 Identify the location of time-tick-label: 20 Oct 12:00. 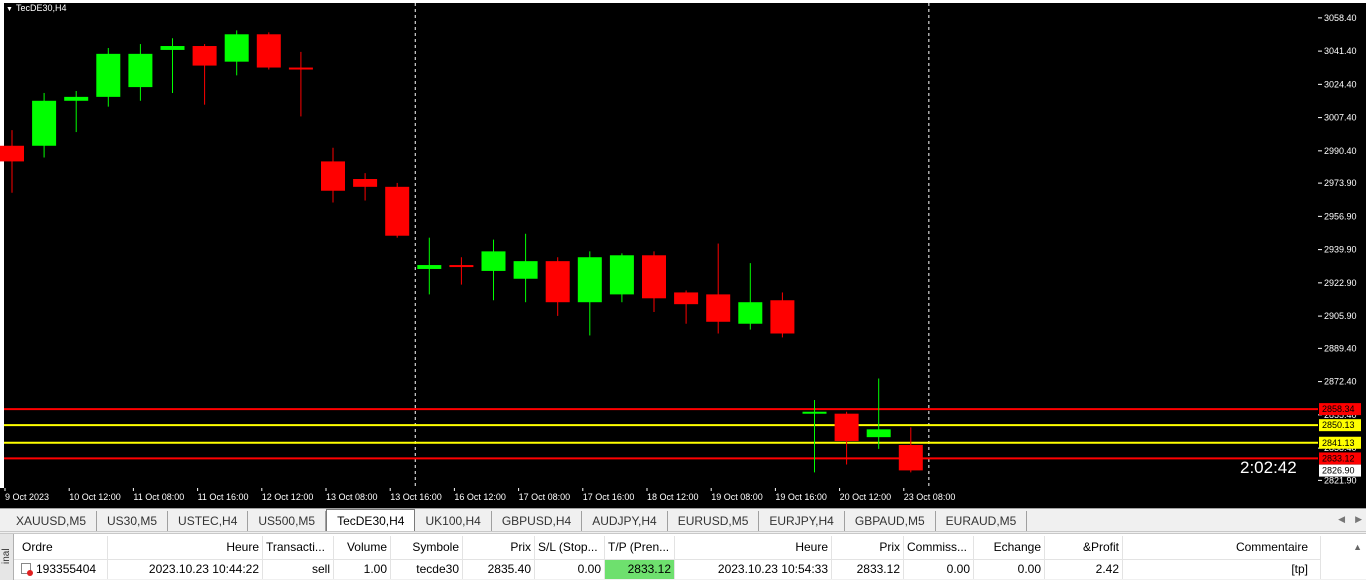
(866, 497).